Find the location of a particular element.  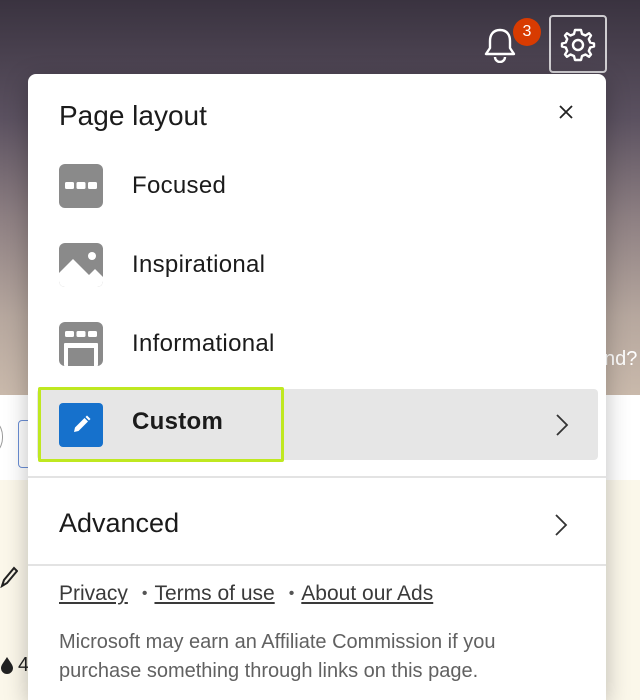

privacy-link: Privacy is located at coordinates (93, 594).